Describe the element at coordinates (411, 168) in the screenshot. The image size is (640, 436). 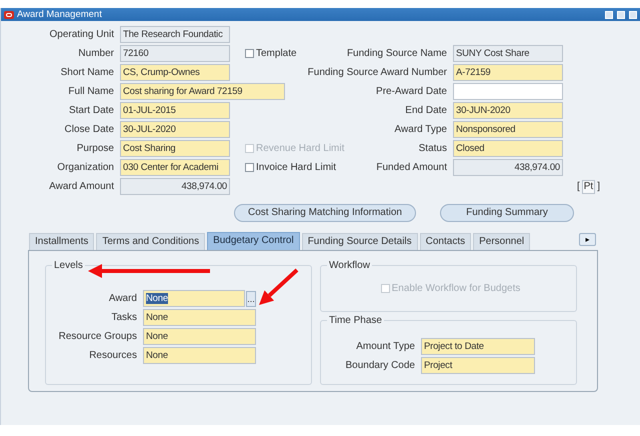
I see `field-label: Funded Amount` at that location.